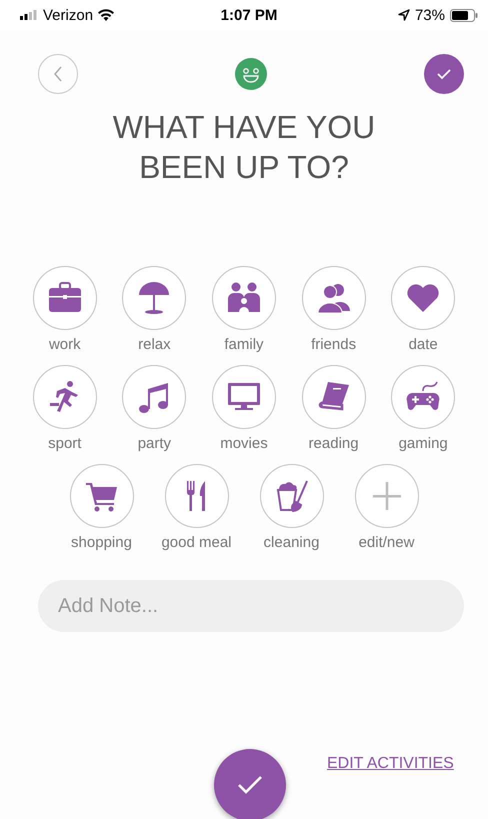 The width and height of the screenshot is (488, 819). Describe the element at coordinates (64, 345) in the screenshot. I see `activity-label: work` at that location.